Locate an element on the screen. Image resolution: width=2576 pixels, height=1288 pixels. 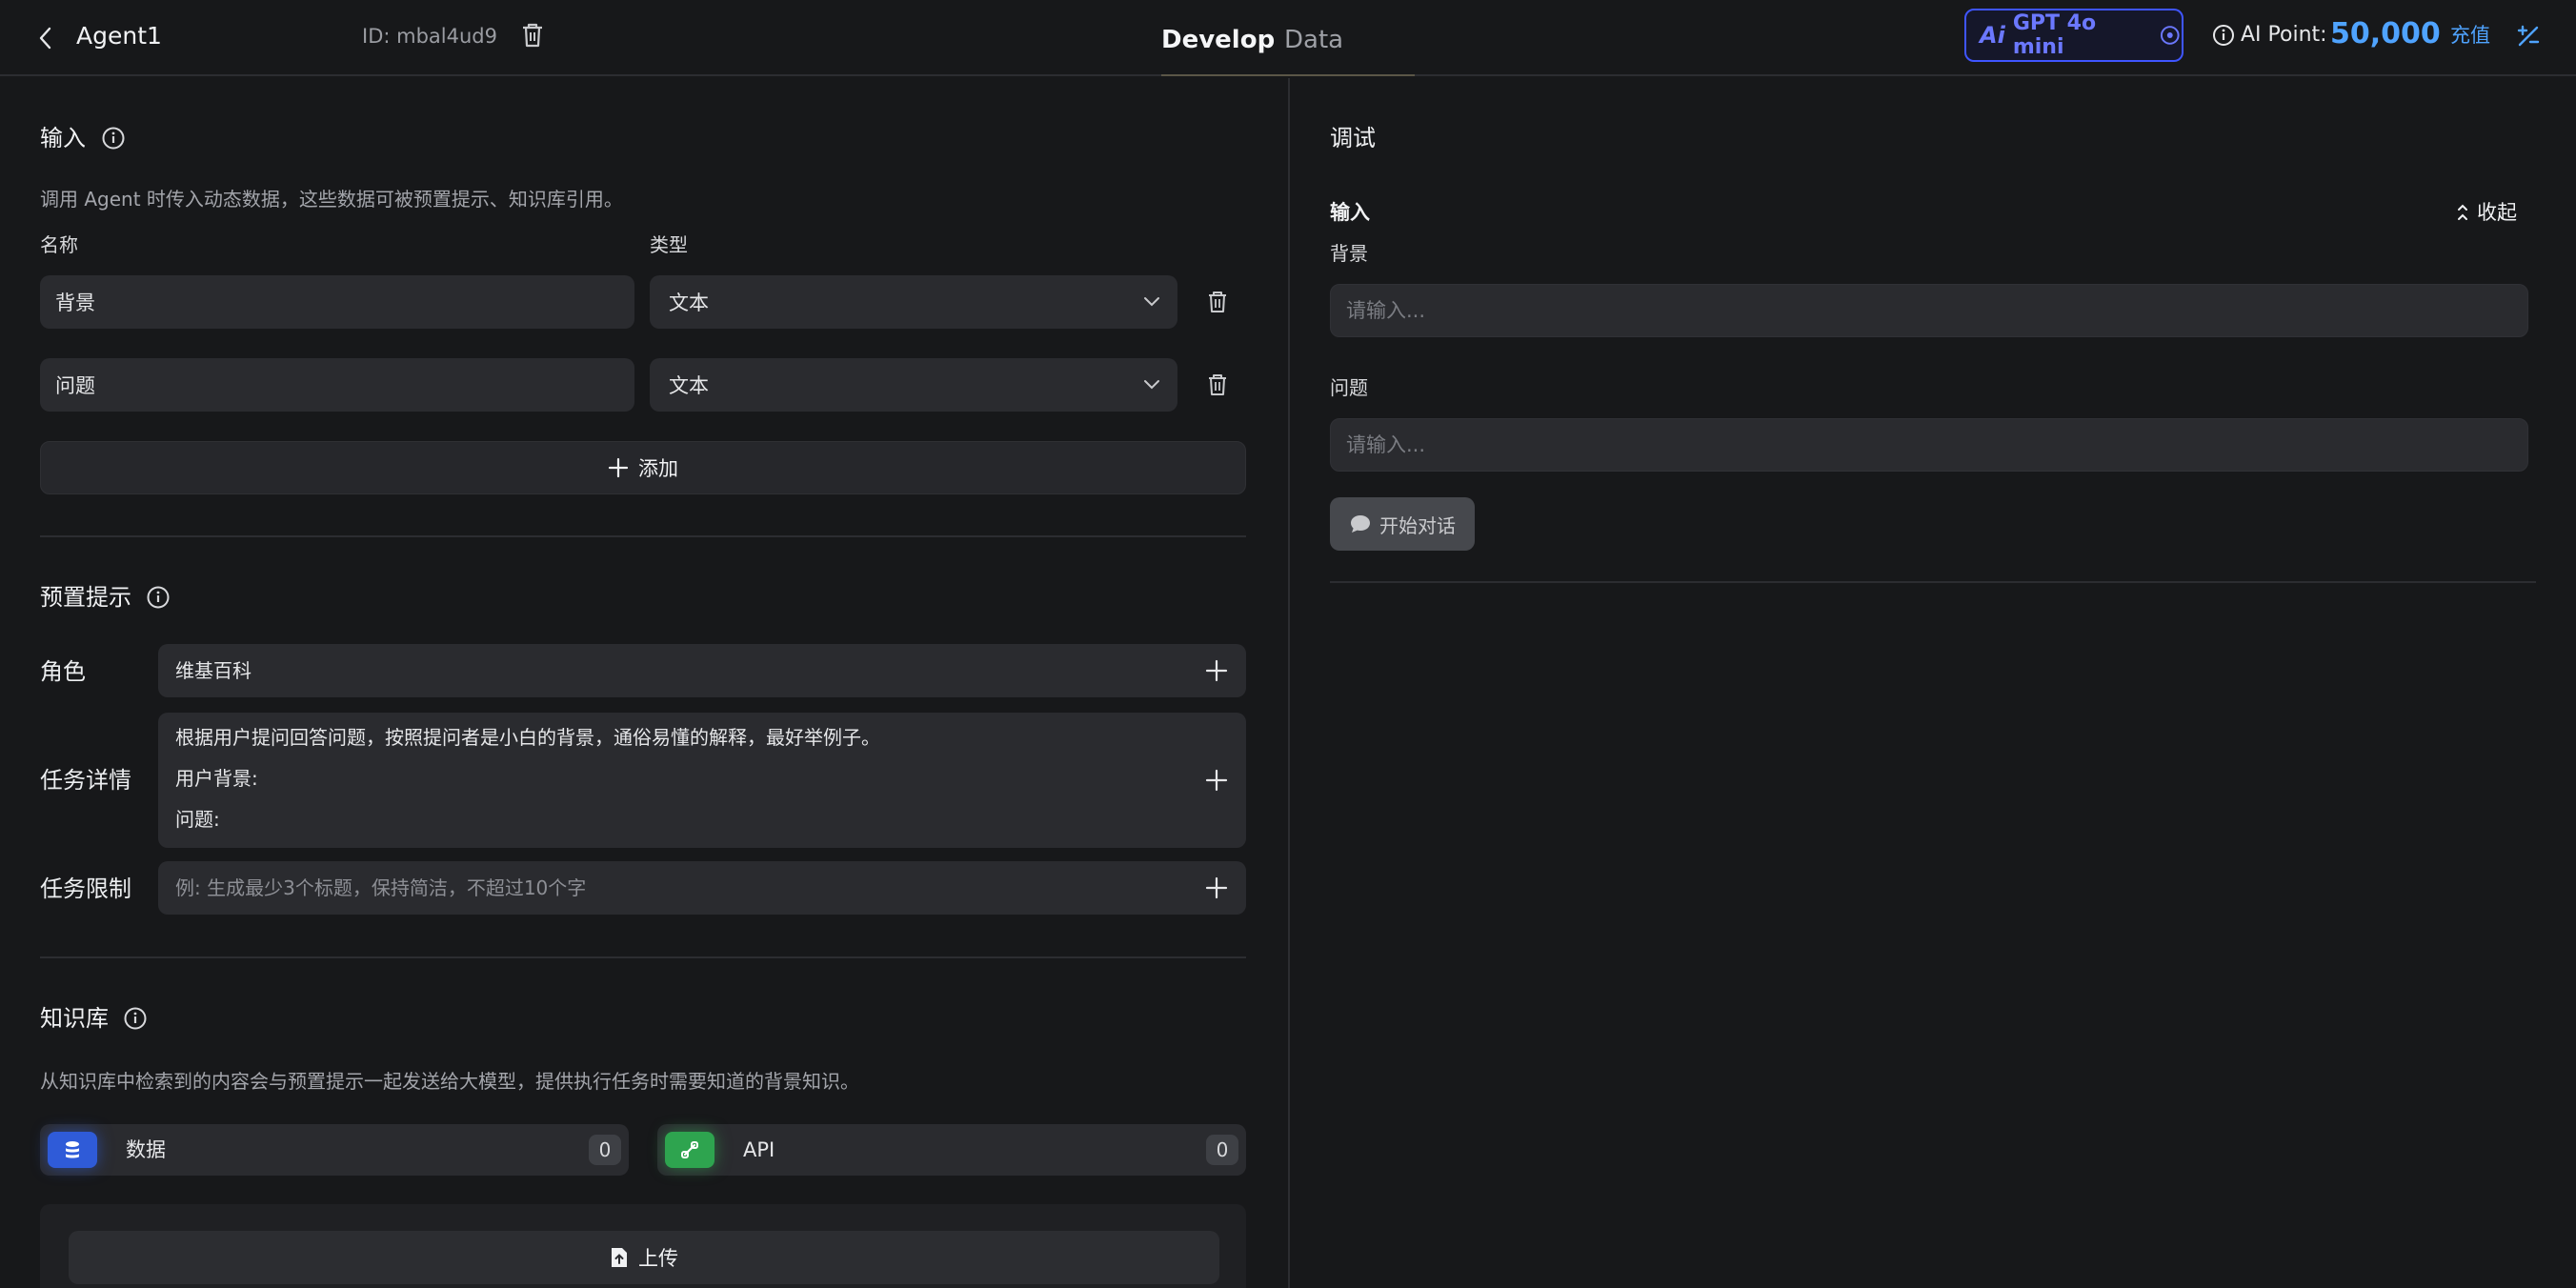
task-limit-placeholder: 例: 生成最少3个标题，保持简洁，不超过10个字 is located at coordinates (381, 887).